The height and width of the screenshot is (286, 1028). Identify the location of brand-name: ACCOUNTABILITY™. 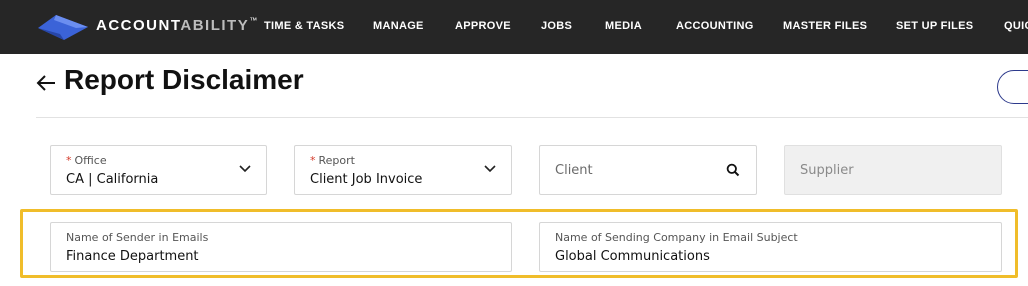
(177, 25).